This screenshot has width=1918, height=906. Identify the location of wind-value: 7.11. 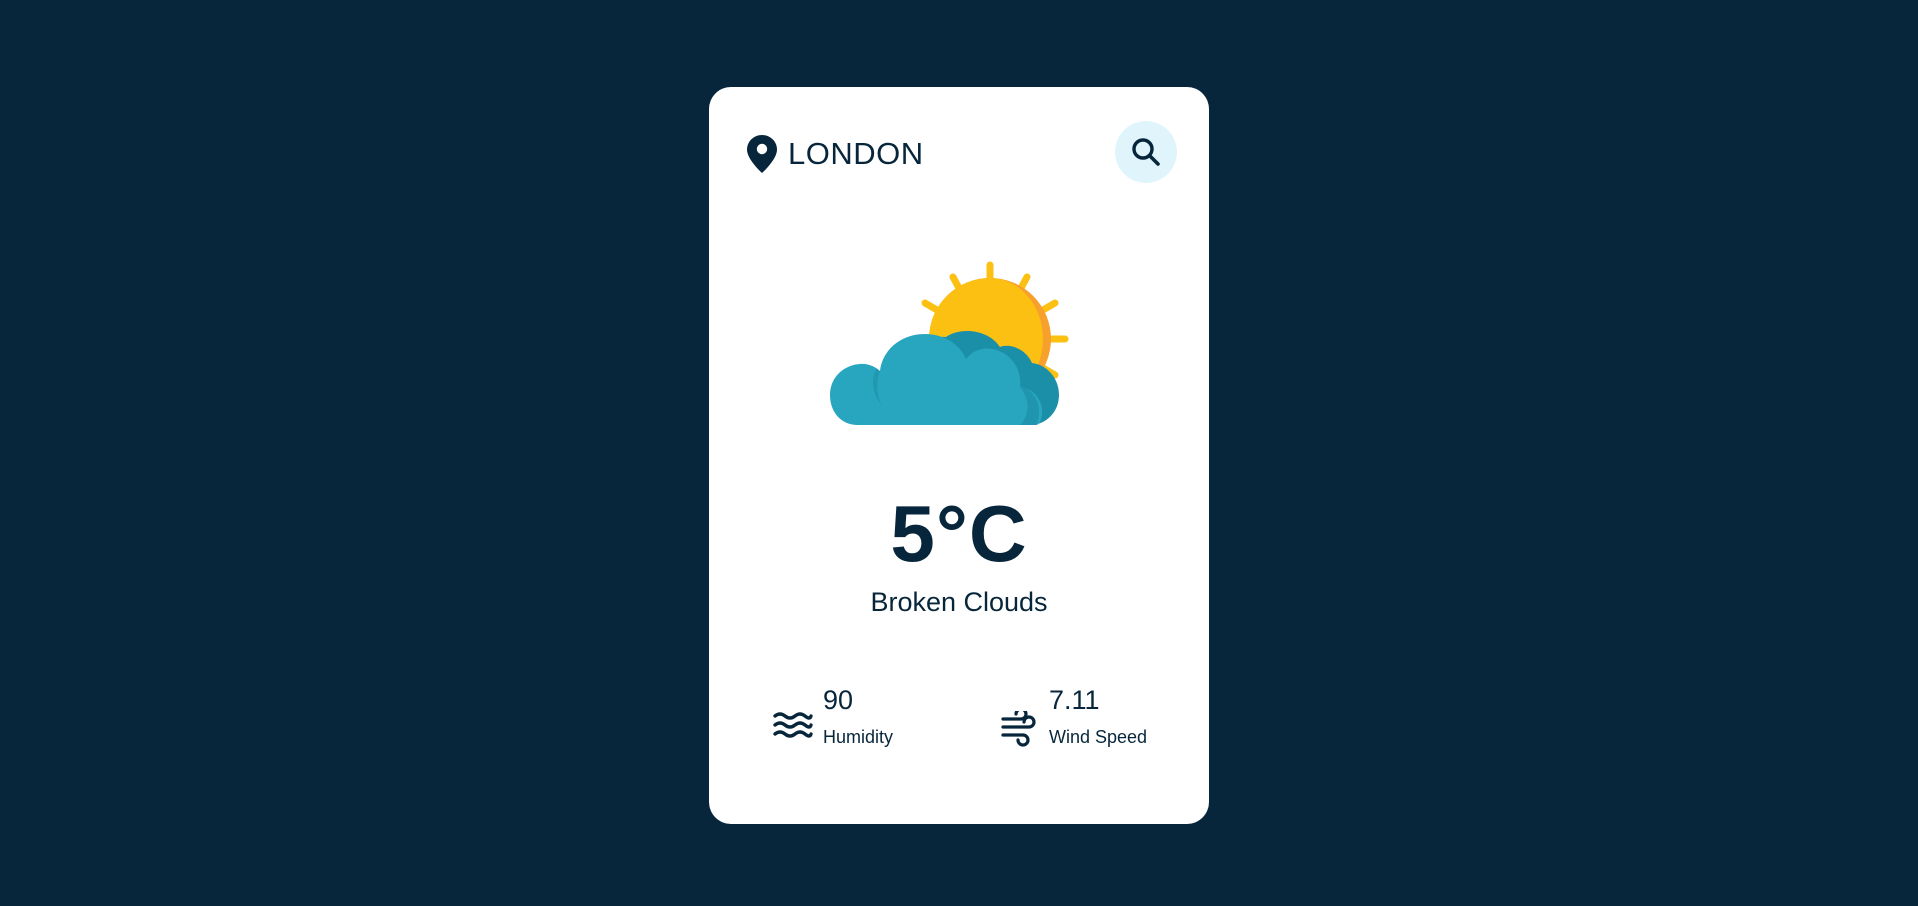
(1074, 700).